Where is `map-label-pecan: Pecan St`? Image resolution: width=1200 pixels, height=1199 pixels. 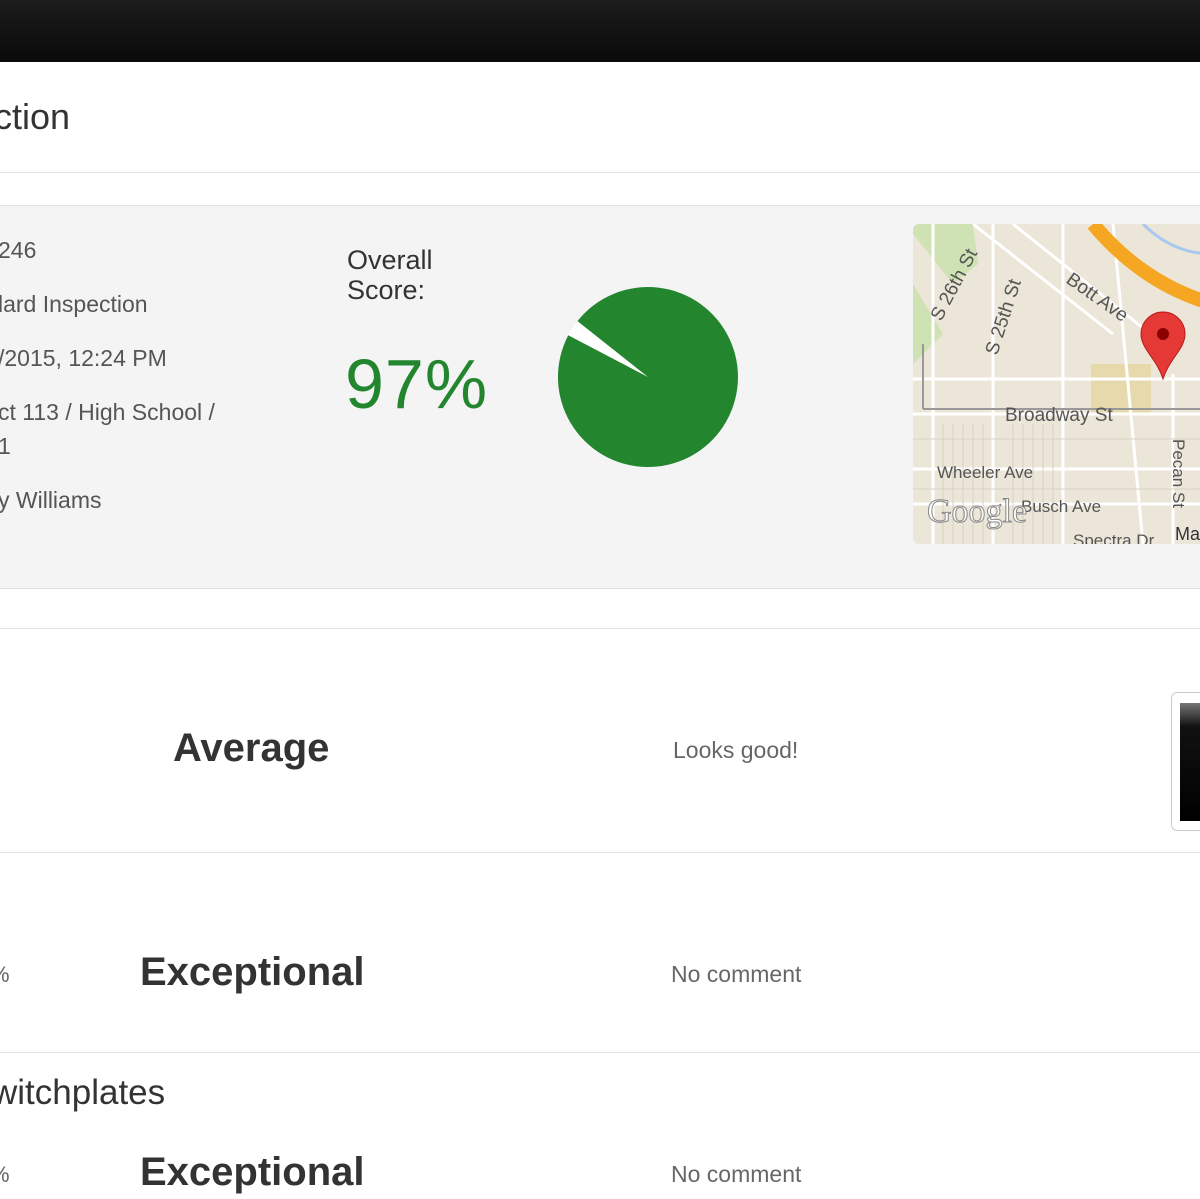
map-label-pecan: Pecan St is located at coordinates (1178, 473).